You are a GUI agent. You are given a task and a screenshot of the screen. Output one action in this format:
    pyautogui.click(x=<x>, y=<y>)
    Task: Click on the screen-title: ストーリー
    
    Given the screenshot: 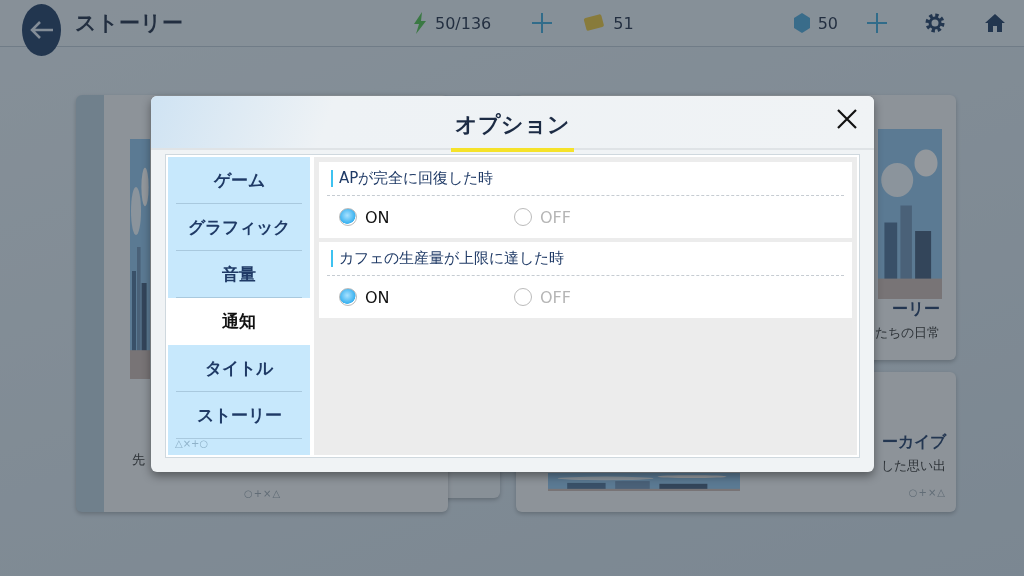 What is the action you would take?
    pyautogui.click(x=130, y=23)
    